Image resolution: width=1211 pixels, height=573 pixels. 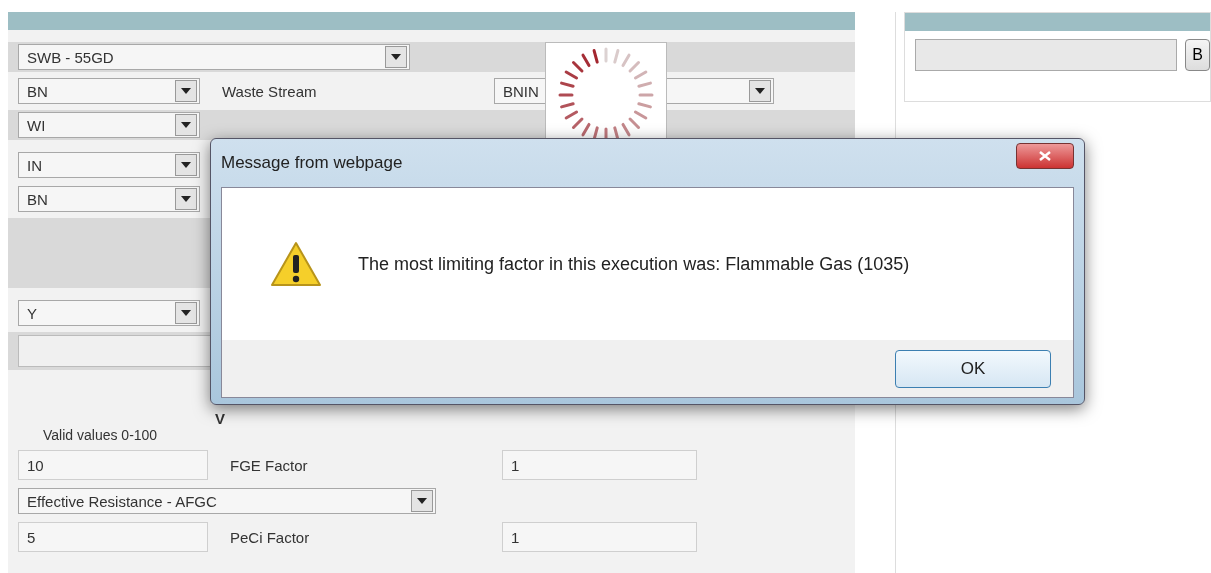 What do you see at coordinates (270, 537) in the screenshot?
I see `field-label: PeCi Factor` at bounding box center [270, 537].